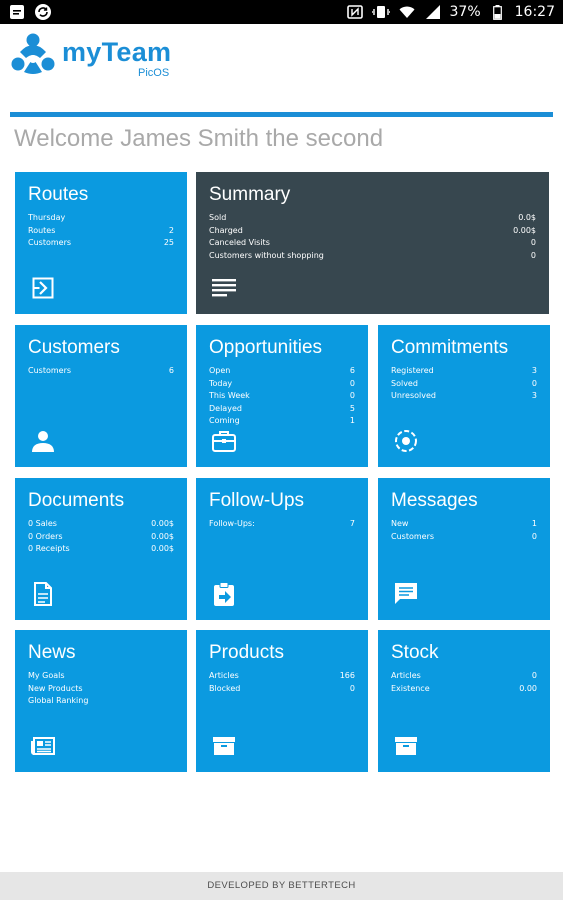  What do you see at coordinates (372, 217) in the screenshot?
I see `tile-row: Sold 0.0$` at bounding box center [372, 217].